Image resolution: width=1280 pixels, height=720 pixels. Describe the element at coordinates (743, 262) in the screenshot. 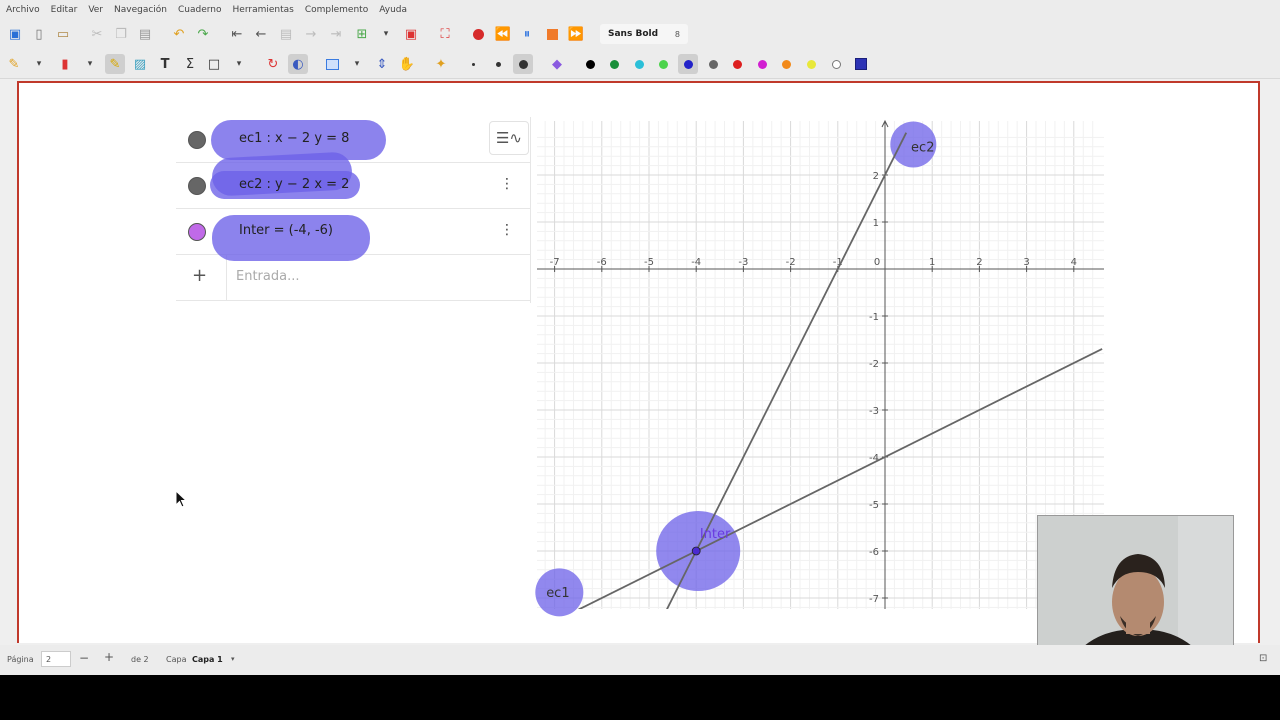

I see `x-tick-label: -3` at that location.